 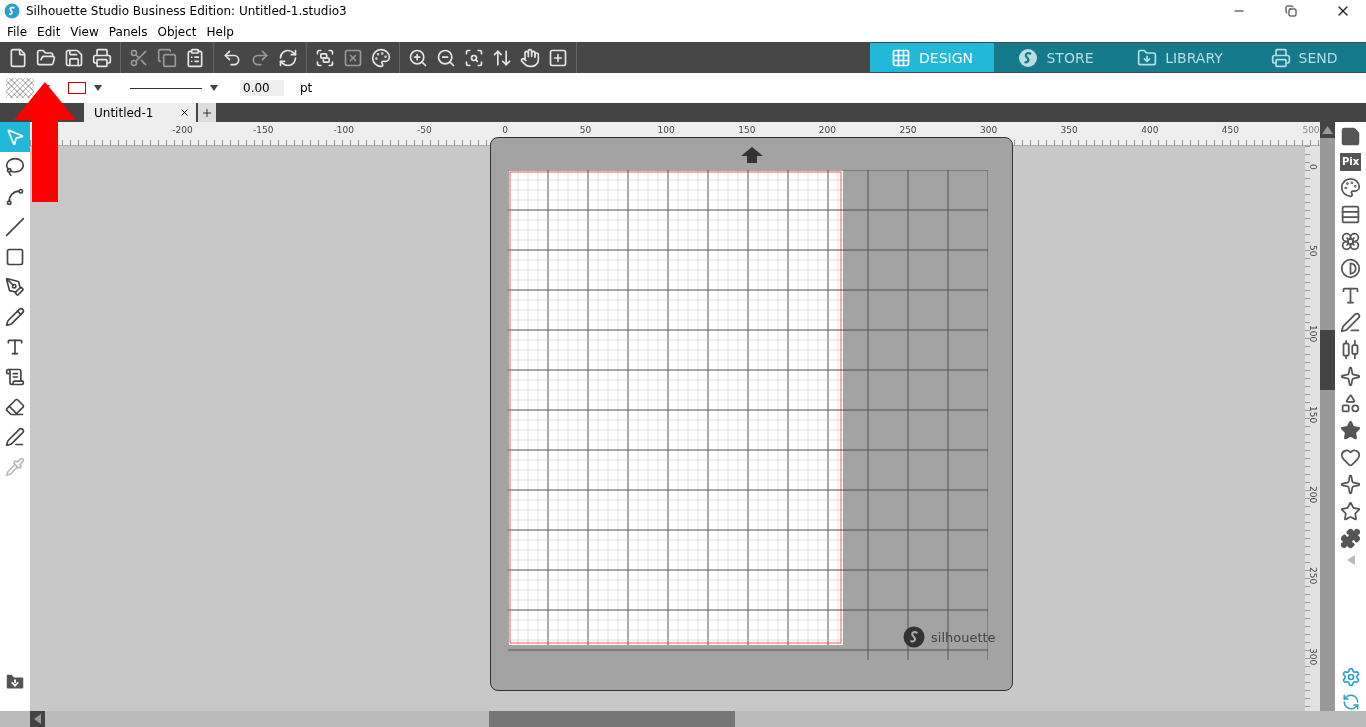 I want to click on heart-icon, so click(x=1350, y=457).